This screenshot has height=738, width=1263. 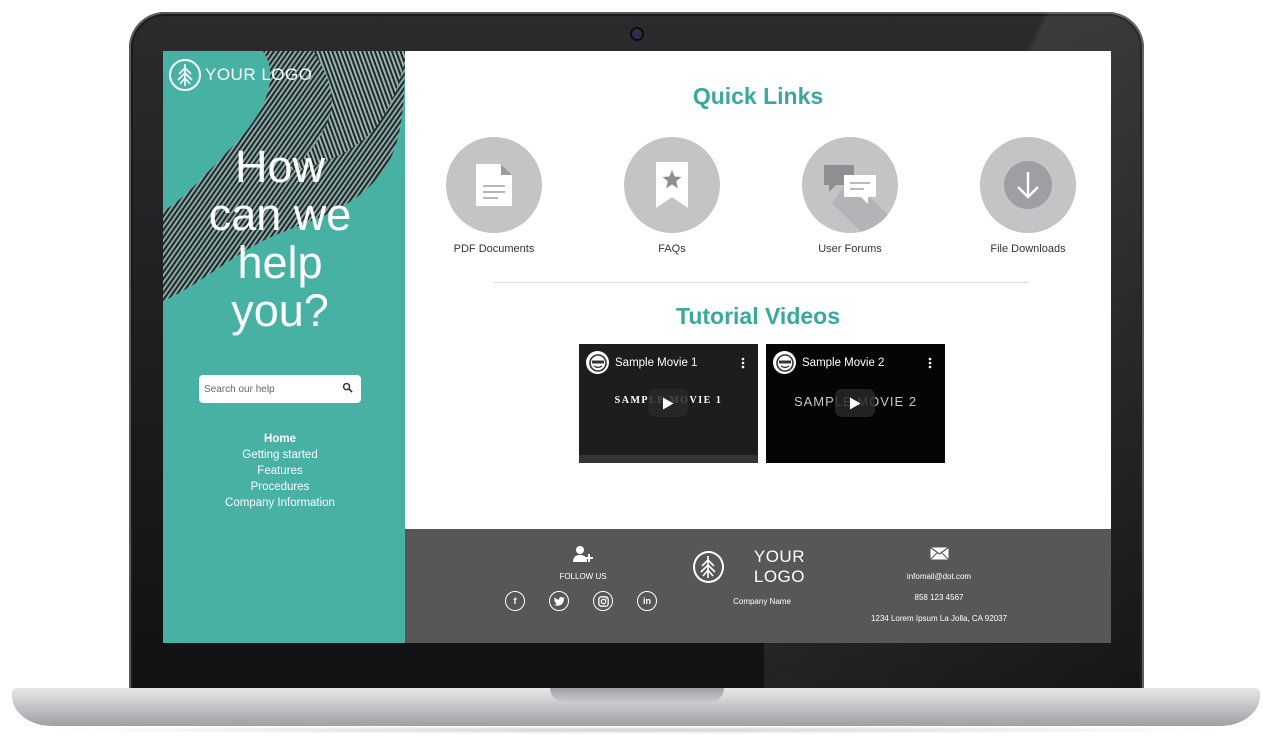 I want to click on video-header: Sample Movie 1, so click(x=641, y=362).